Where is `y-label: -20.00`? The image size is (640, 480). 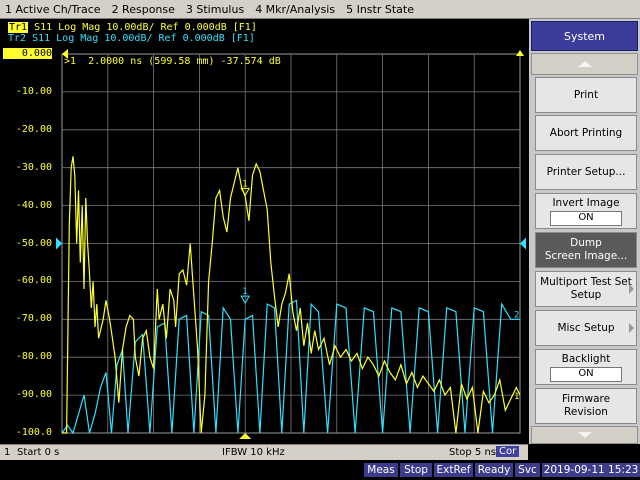
y-label: -20.00 is located at coordinates (33, 129).